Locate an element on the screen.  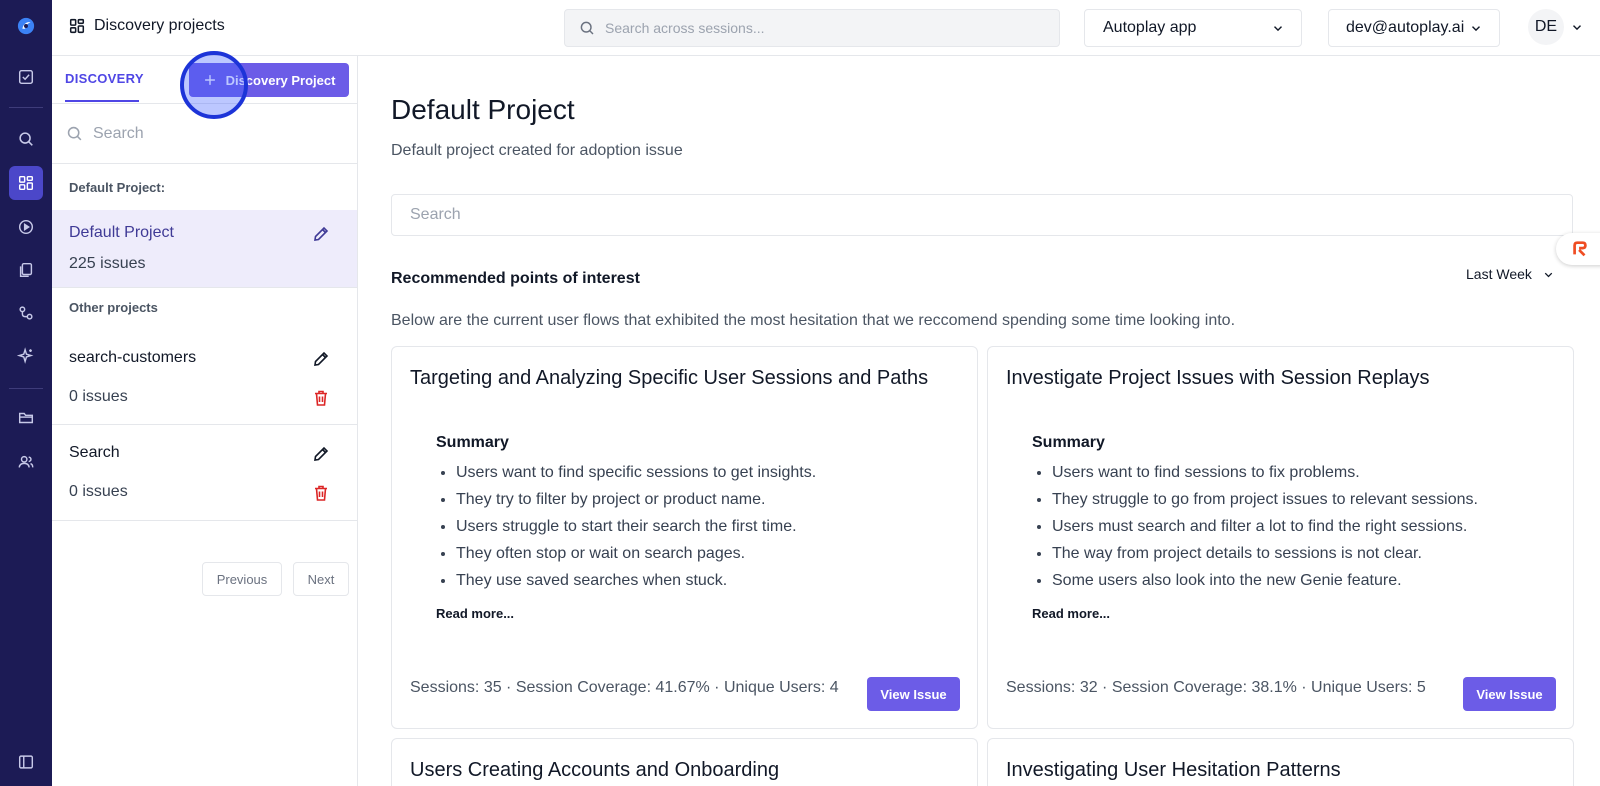
summary-item: They use saved searches when stuck. is located at coordinates (636, 583).